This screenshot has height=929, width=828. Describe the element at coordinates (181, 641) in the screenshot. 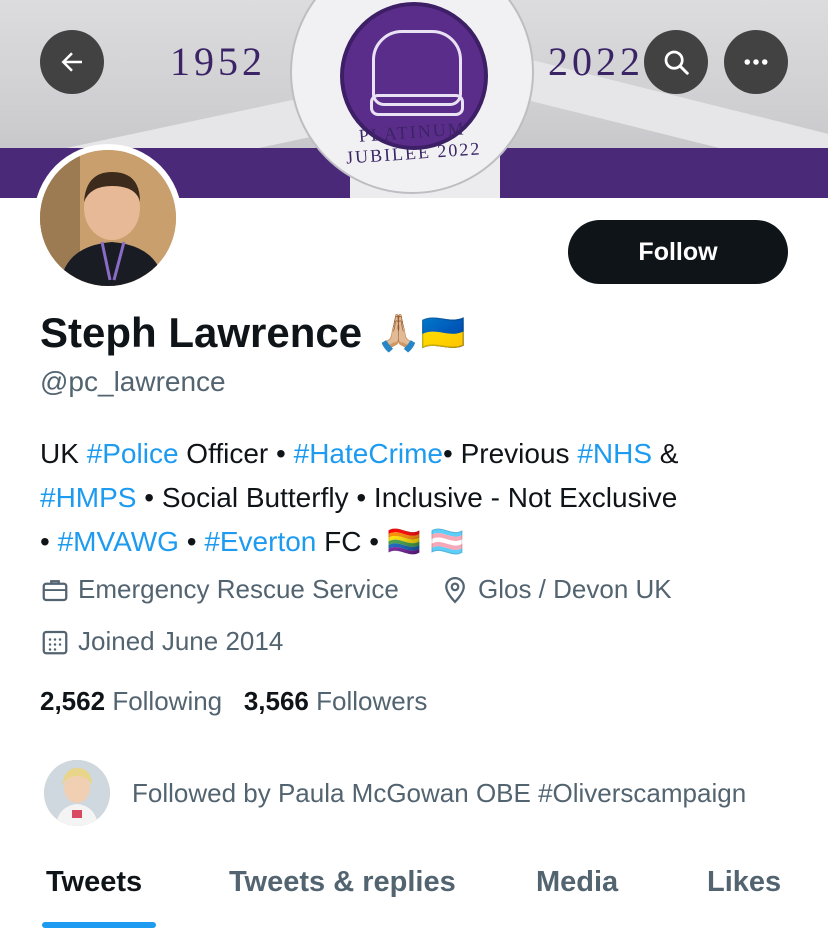

I see `joined-text: Joined June 2014` at that location.